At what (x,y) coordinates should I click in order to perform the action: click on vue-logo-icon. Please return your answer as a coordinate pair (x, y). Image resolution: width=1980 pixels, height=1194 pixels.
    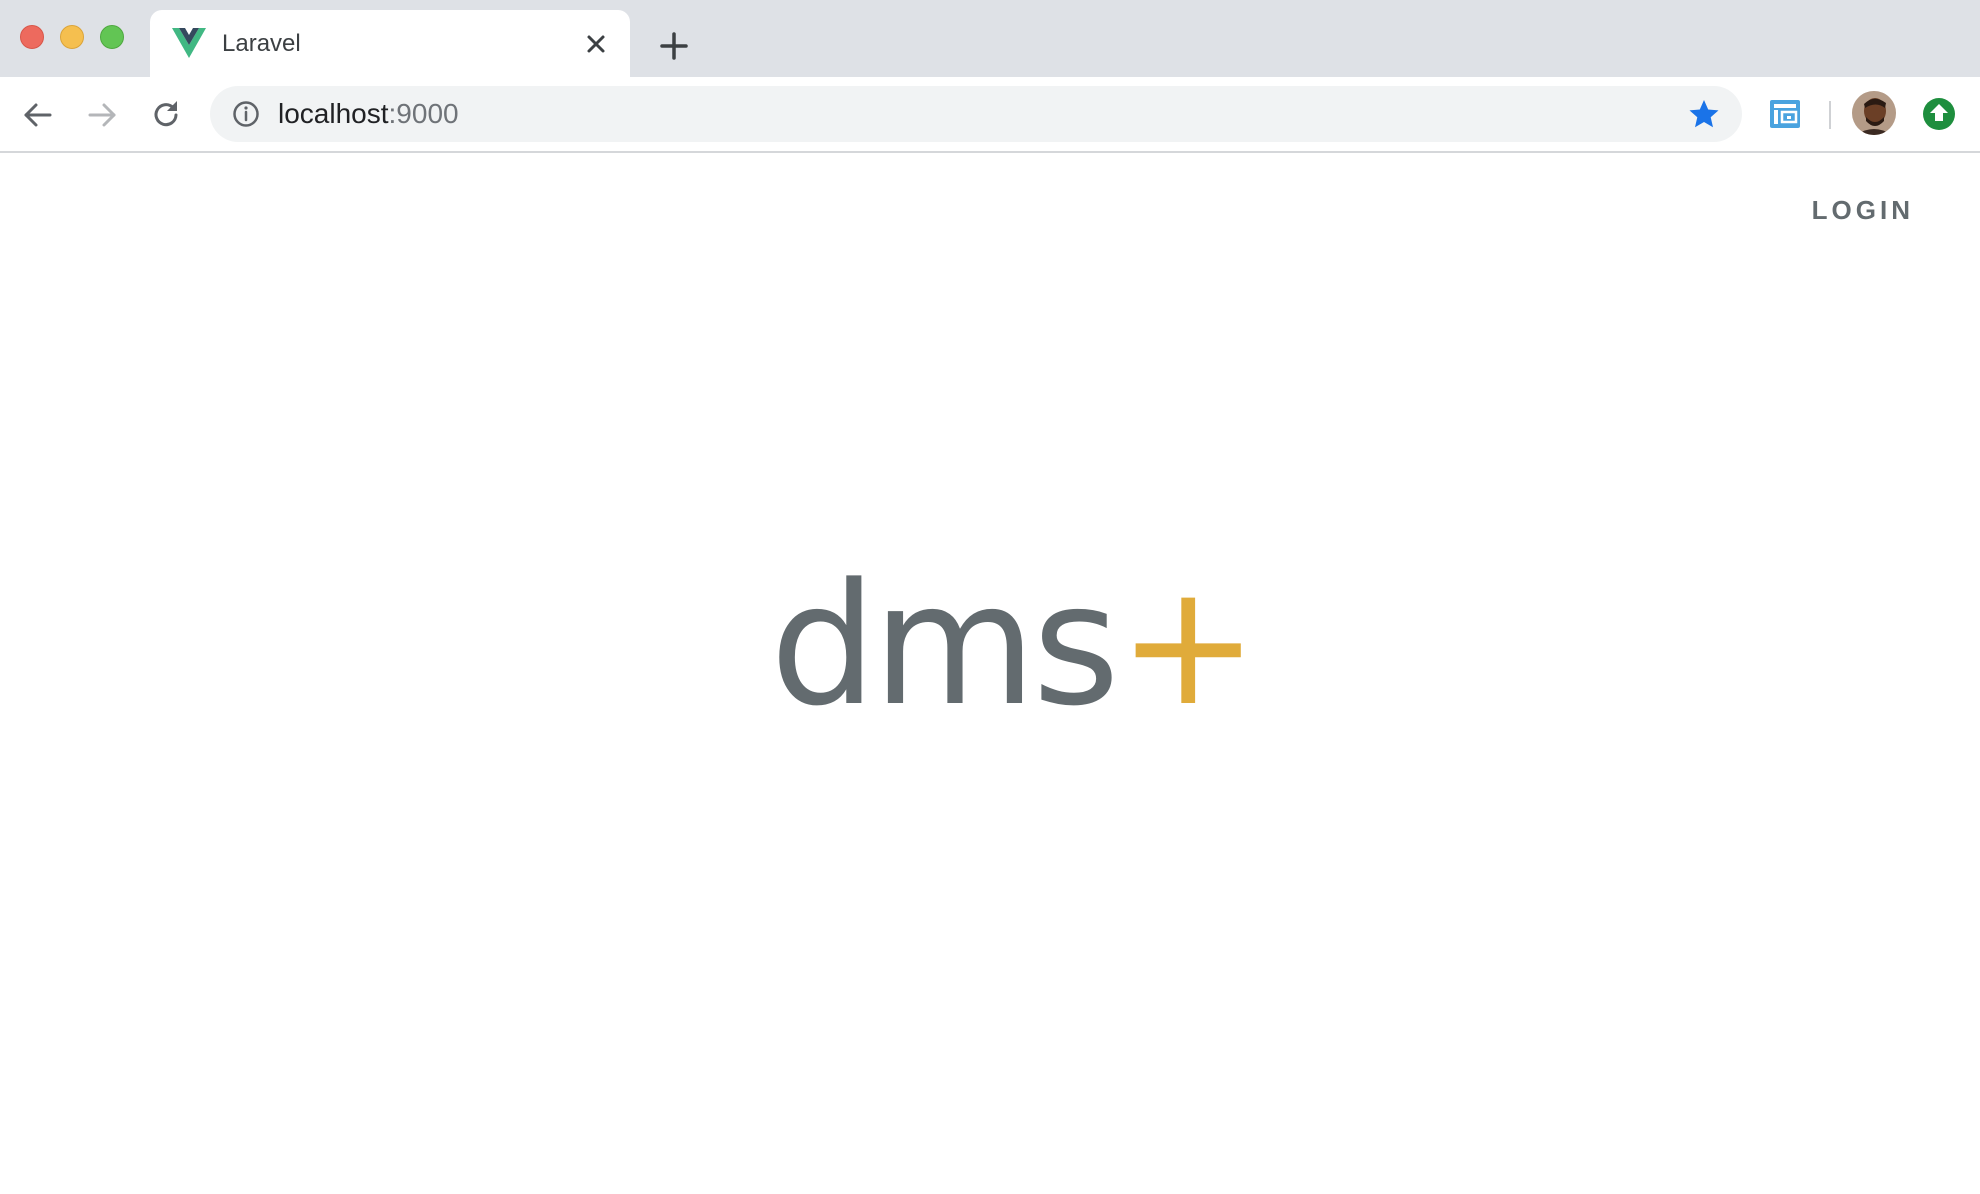
    Looking at the image, I should click on (189, 43).